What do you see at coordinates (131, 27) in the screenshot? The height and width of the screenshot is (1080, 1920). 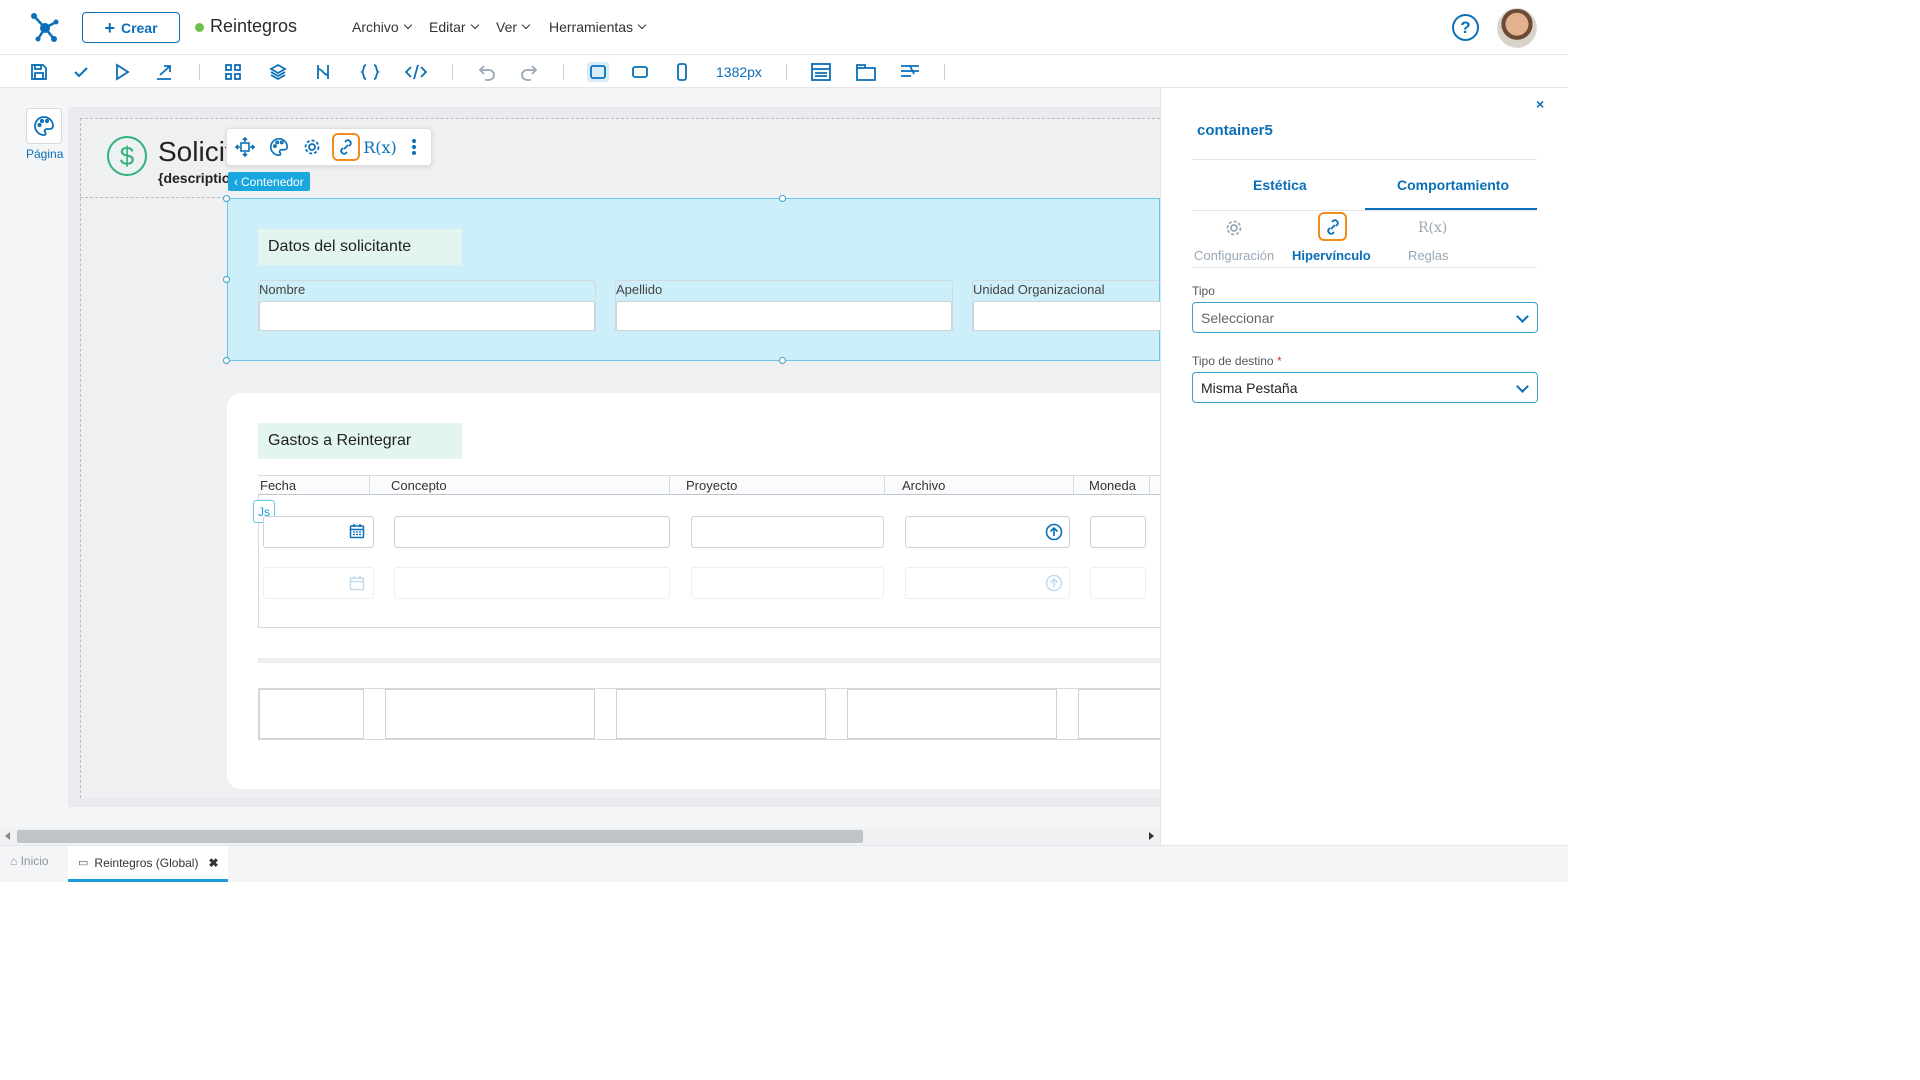 I see `create-button: + Crear` at bounding box center [131, 27].